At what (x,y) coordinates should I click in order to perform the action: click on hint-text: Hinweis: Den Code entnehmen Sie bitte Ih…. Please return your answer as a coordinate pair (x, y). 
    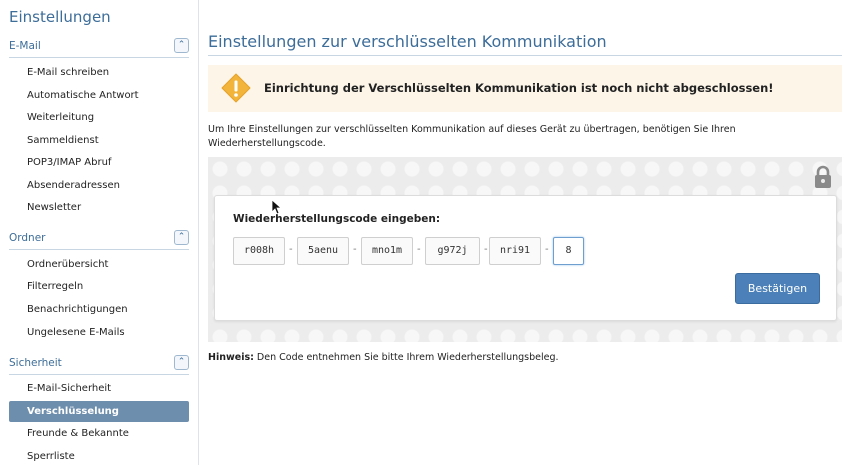
    Looking at the image, I should click on (383, 357).